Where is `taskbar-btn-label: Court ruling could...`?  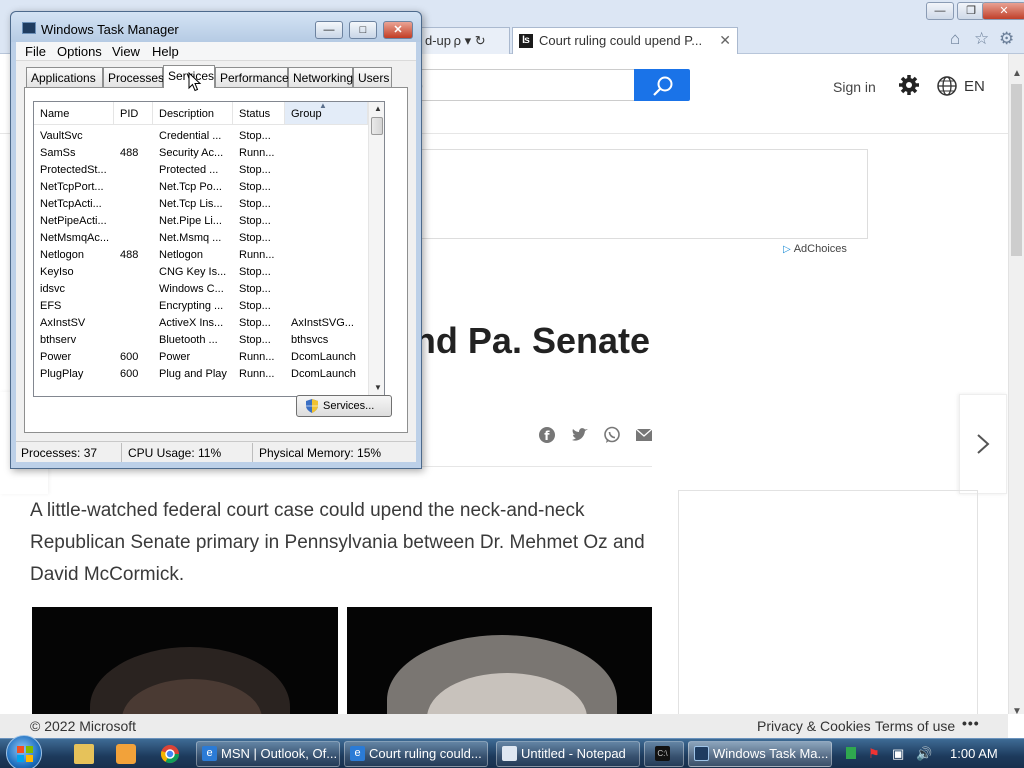
taskbar-btn-label: Court ruling could... is located at coordinates (425, 753).